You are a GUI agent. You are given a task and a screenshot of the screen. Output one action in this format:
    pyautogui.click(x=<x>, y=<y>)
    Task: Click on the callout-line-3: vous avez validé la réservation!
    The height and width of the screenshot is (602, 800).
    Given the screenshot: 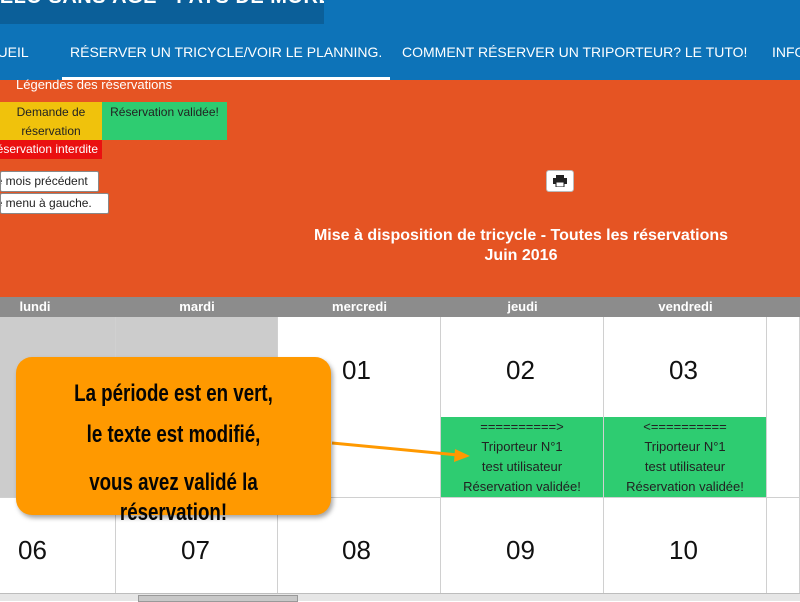 What is the action you would take?
    pyautogui.click(x=173, y=497)
    